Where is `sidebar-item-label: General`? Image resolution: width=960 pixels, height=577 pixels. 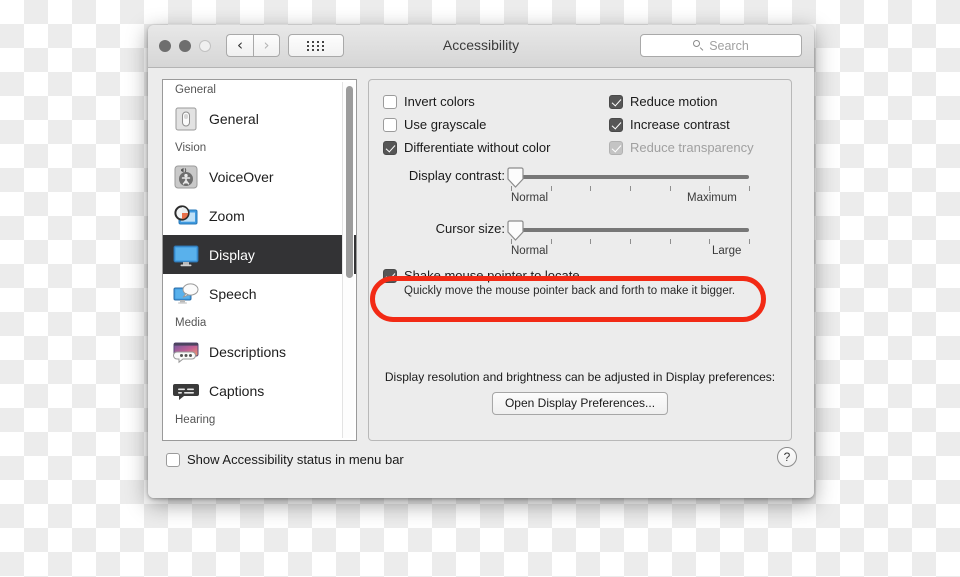
sidebar-item-label: General is located at coordinates (234, 118).